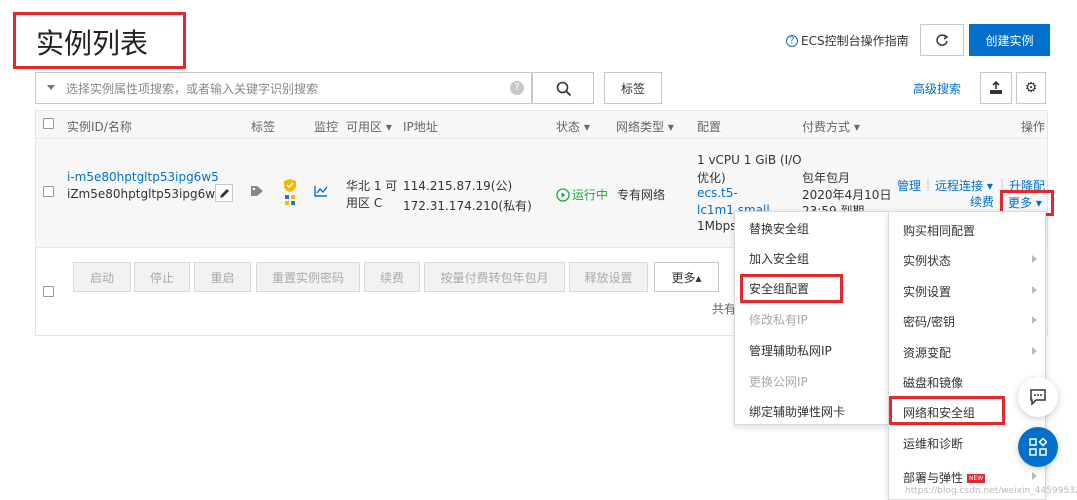  I want to click on instance-id-link: i-m5e80hptgltp53ipg6w5, so click(143, 177).